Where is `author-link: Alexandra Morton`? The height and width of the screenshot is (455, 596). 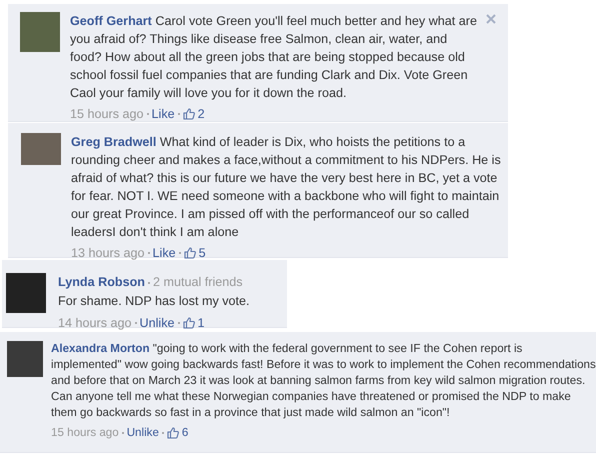 author-link: Alexandra Morton is located at coordinates (100, 348).